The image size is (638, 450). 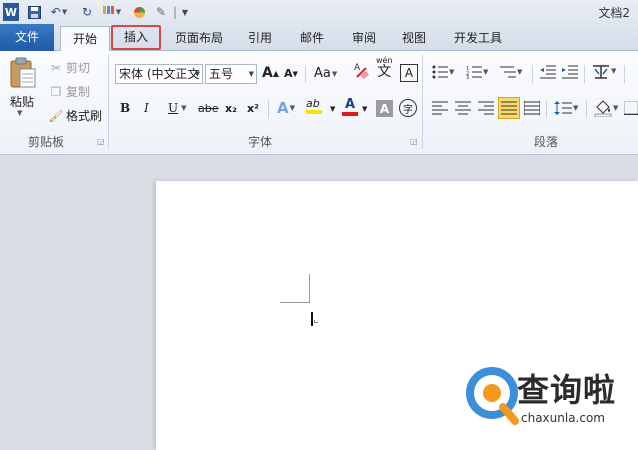 I want to click on font-color-icon: A, so click(x=350, y=104).